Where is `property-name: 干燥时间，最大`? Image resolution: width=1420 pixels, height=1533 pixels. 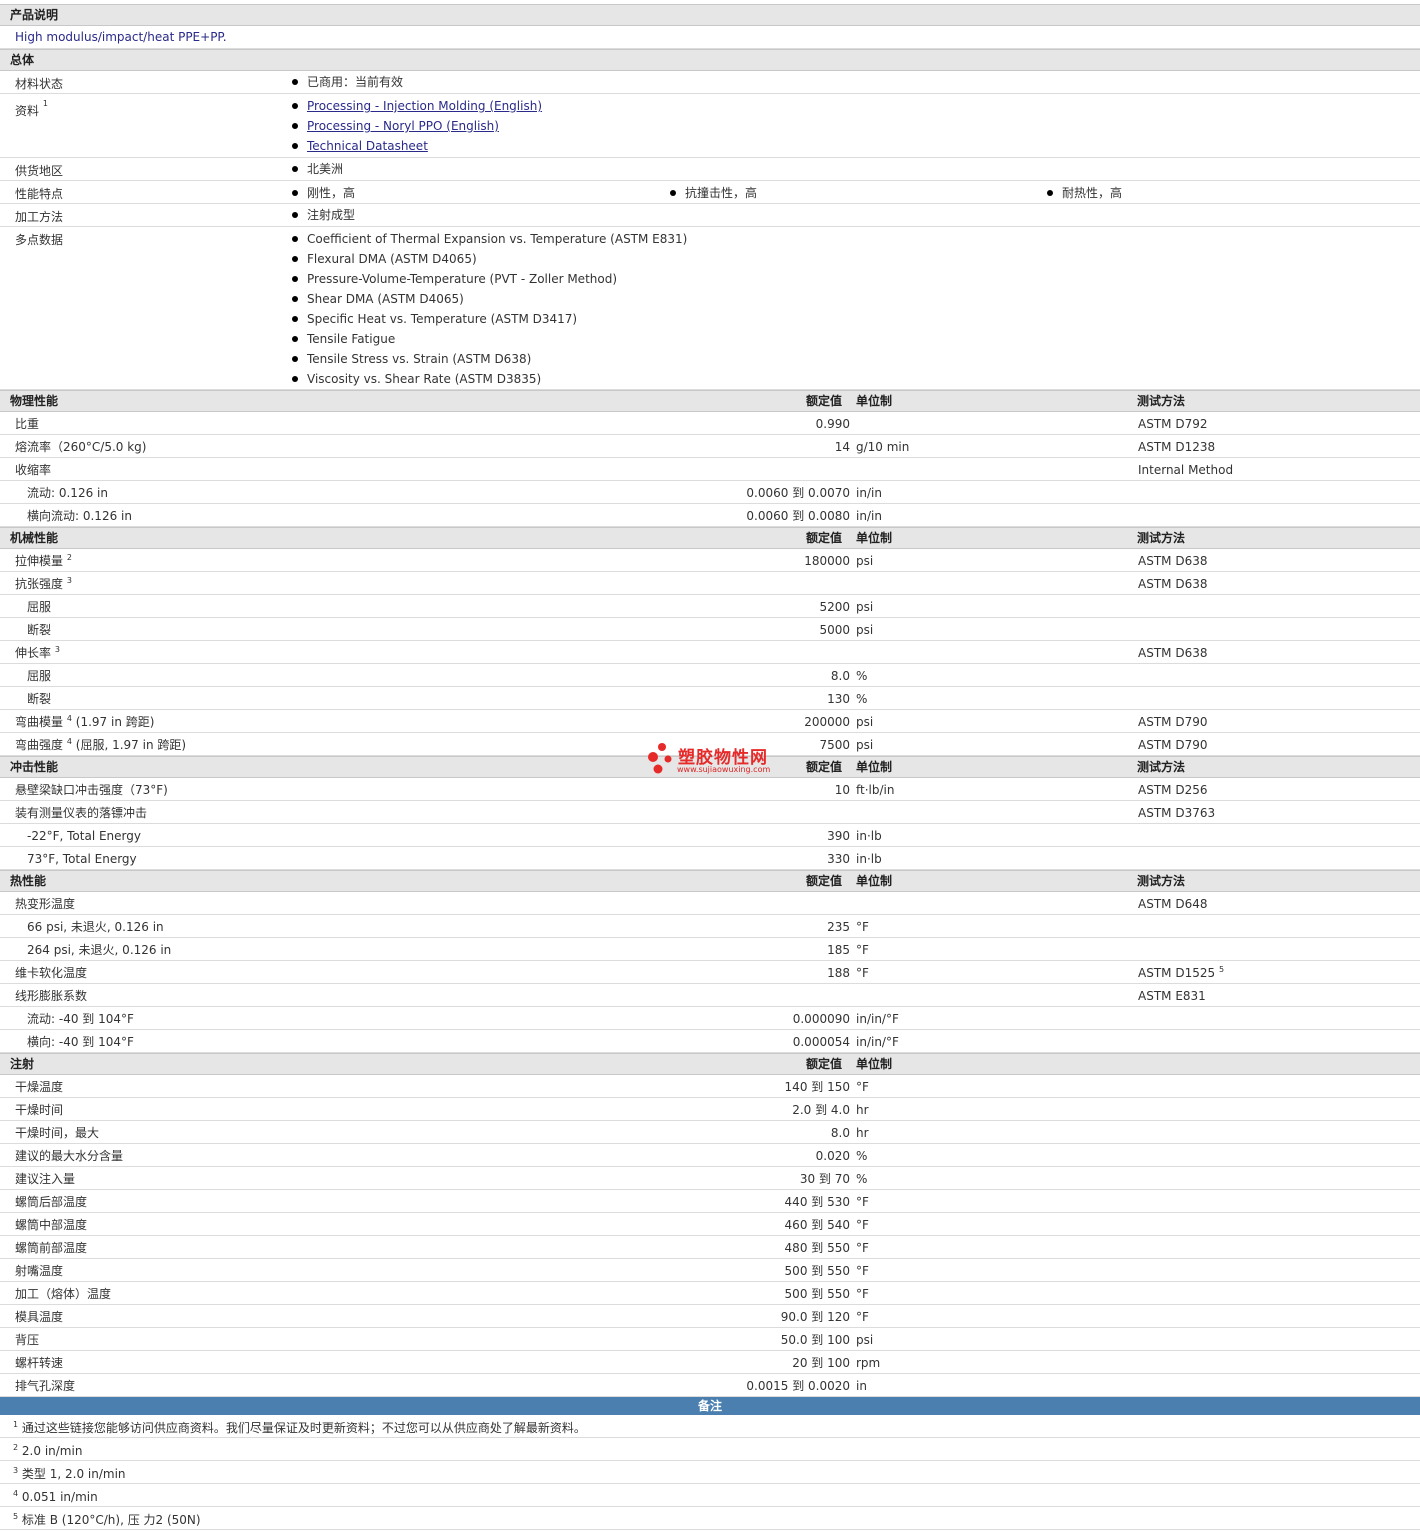 property-name: 干燥时间，最大 is located at coordinates (57, 1133).